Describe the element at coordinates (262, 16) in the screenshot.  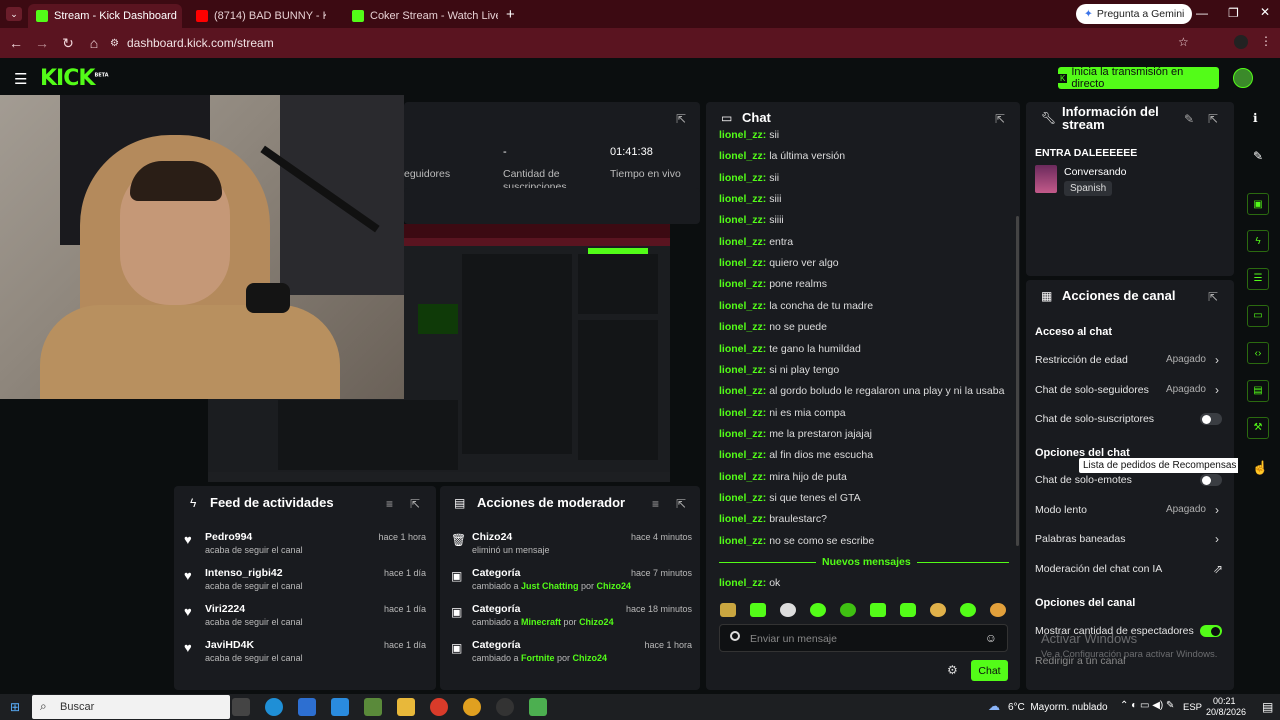
I see `tab-youtube: (8714) BAD BUNNY - KETU TeCi` at that location.